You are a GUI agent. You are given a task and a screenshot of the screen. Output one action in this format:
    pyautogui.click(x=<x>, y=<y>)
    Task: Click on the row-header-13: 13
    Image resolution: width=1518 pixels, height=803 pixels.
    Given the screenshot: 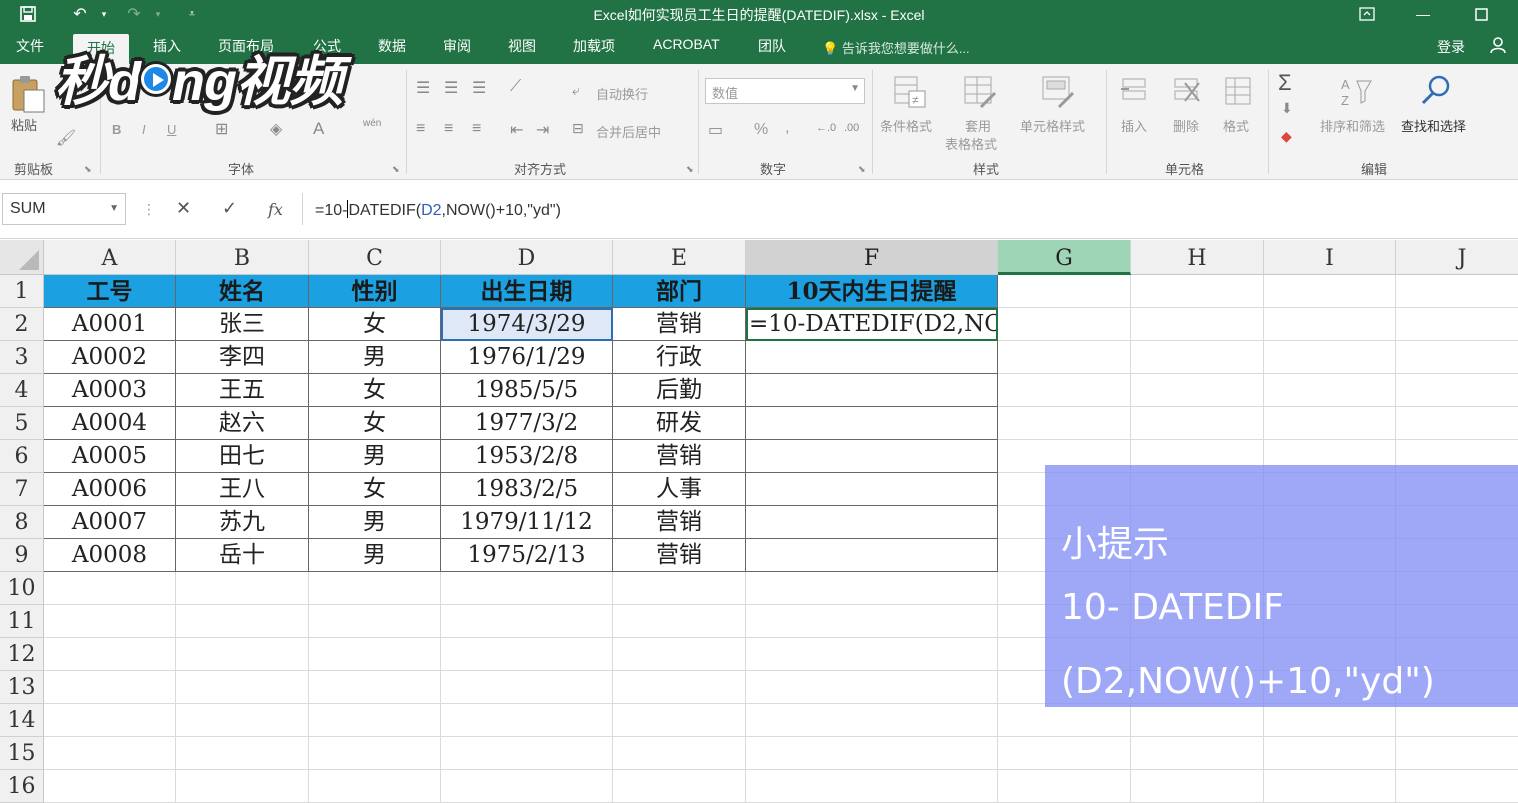 What is the action you would take?
    pyautogui.click(x=22, y=687)
    